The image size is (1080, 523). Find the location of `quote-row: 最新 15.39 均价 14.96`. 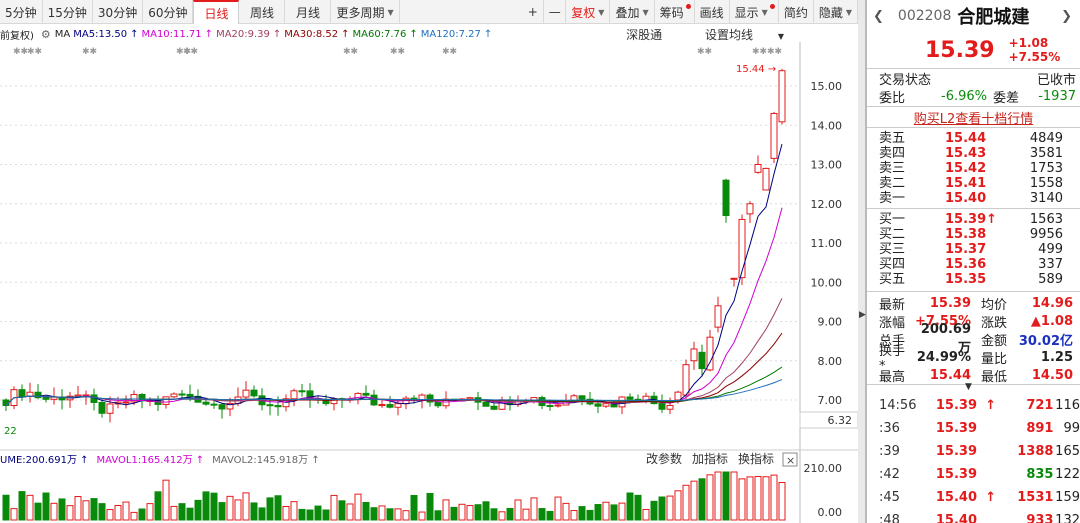

quote-row: 最新 15.39 均价 14.96 is located at coordinates (973, 303).